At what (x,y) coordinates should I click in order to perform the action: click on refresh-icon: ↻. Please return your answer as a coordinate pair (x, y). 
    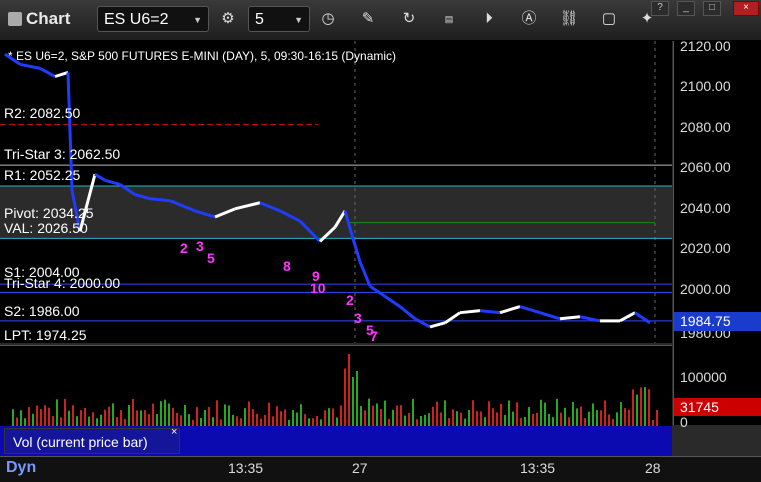
    Looking at the image, I should click on (409, 19).